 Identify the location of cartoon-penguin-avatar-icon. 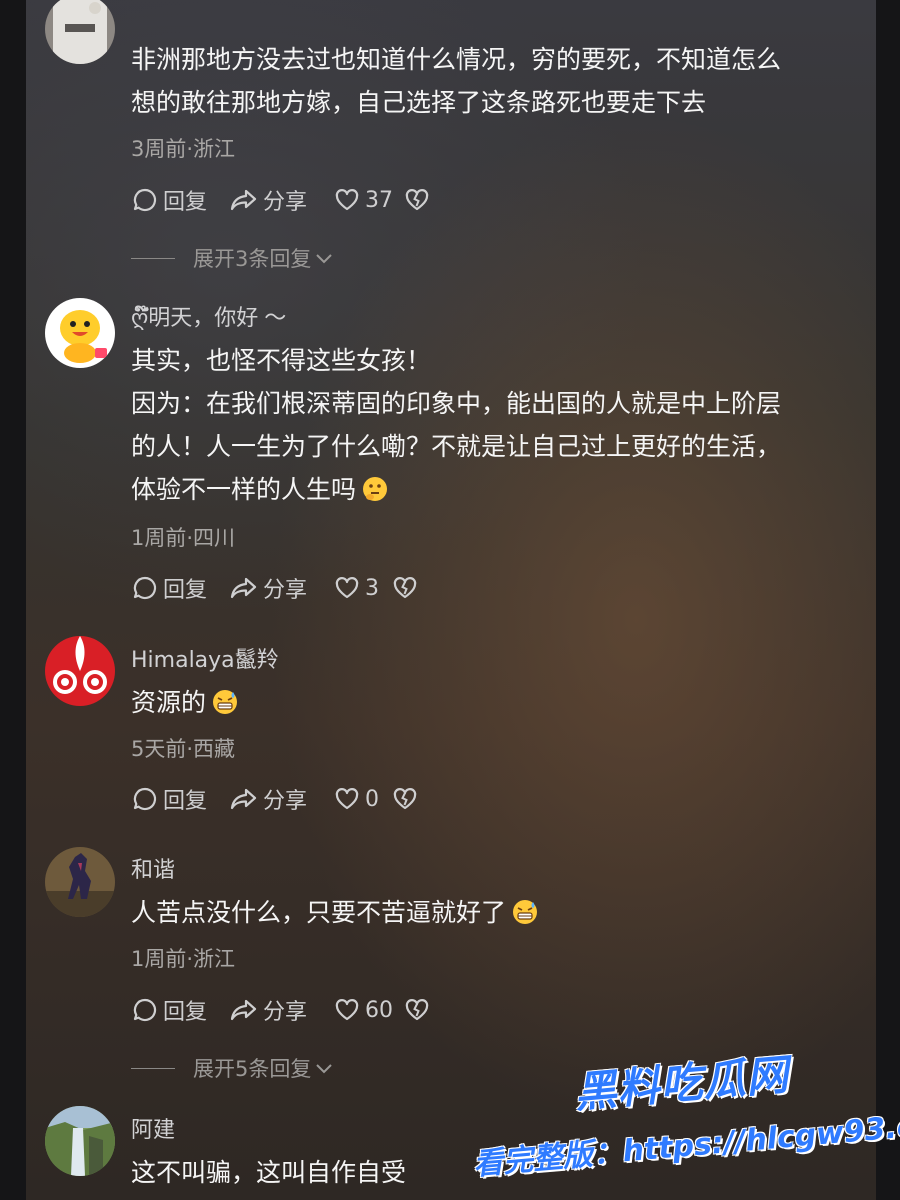
(80, 333).